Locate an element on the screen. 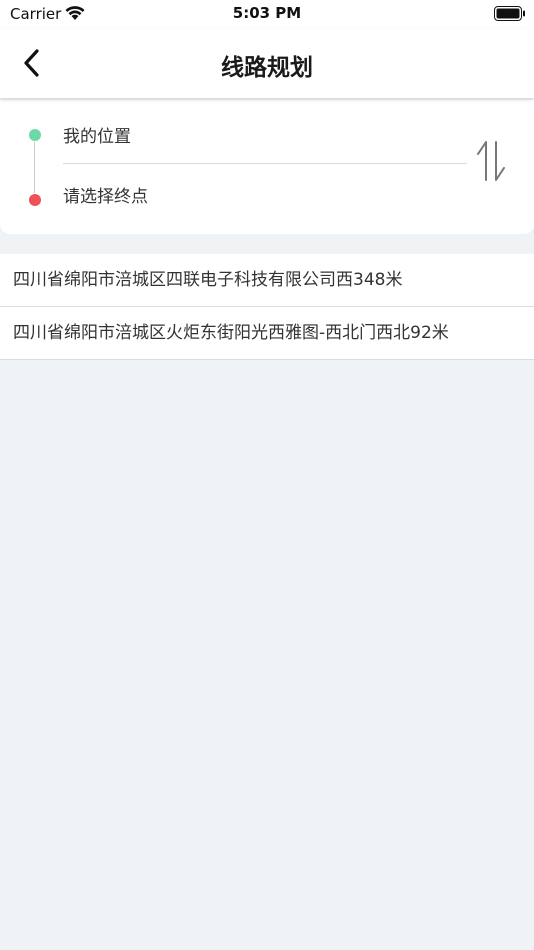  swap-button is located at coordinates (491, 161).